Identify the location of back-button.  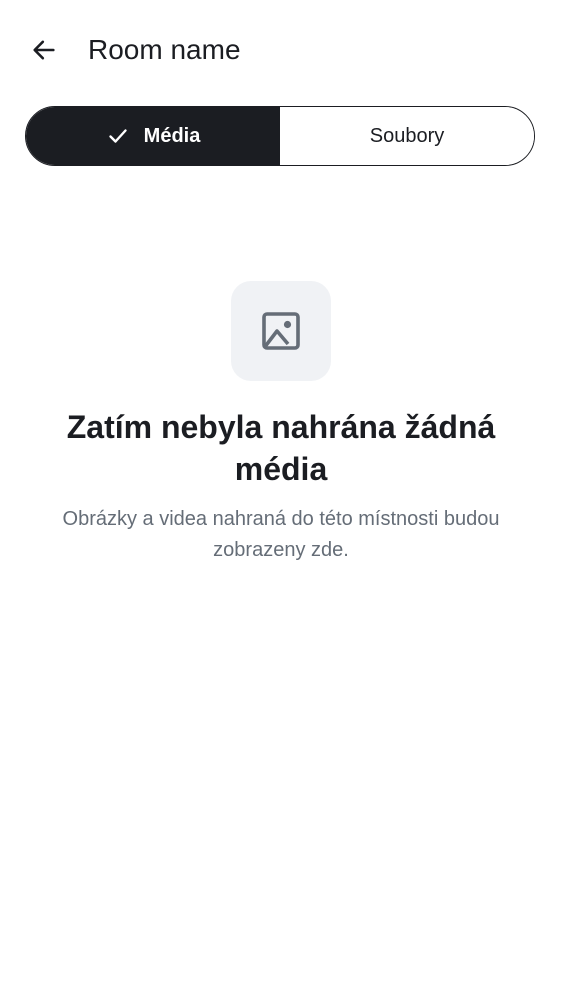
(44, 50).